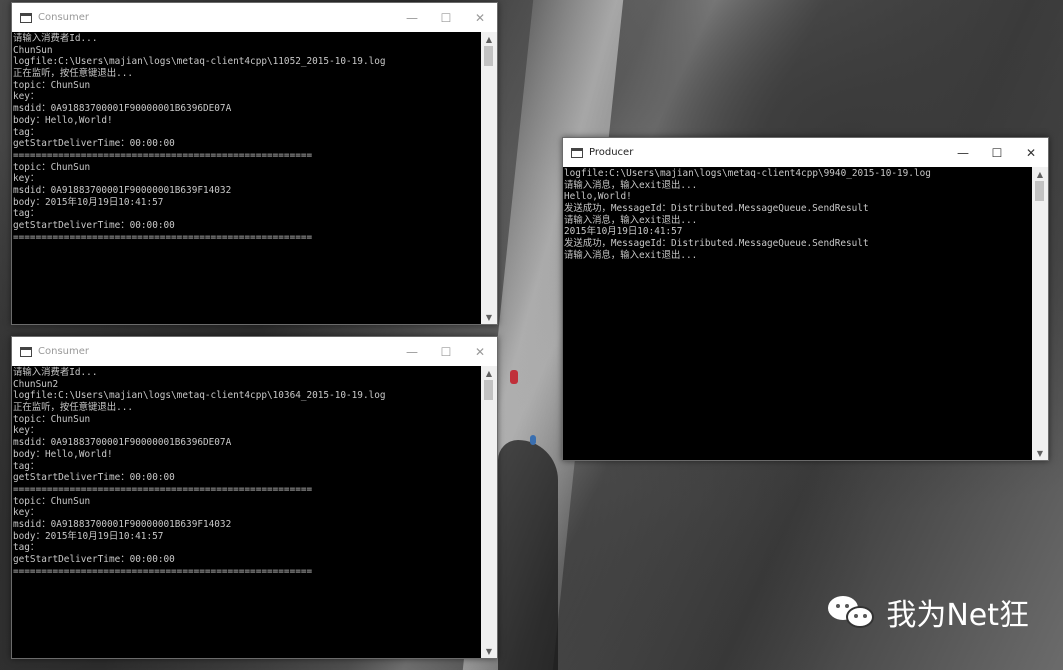 Image resolution: width=1063 pixels, height=670 pixels. Describe the element at coordinates (611, 152) in the screenshot. I see `window-title: Producer` at that location.